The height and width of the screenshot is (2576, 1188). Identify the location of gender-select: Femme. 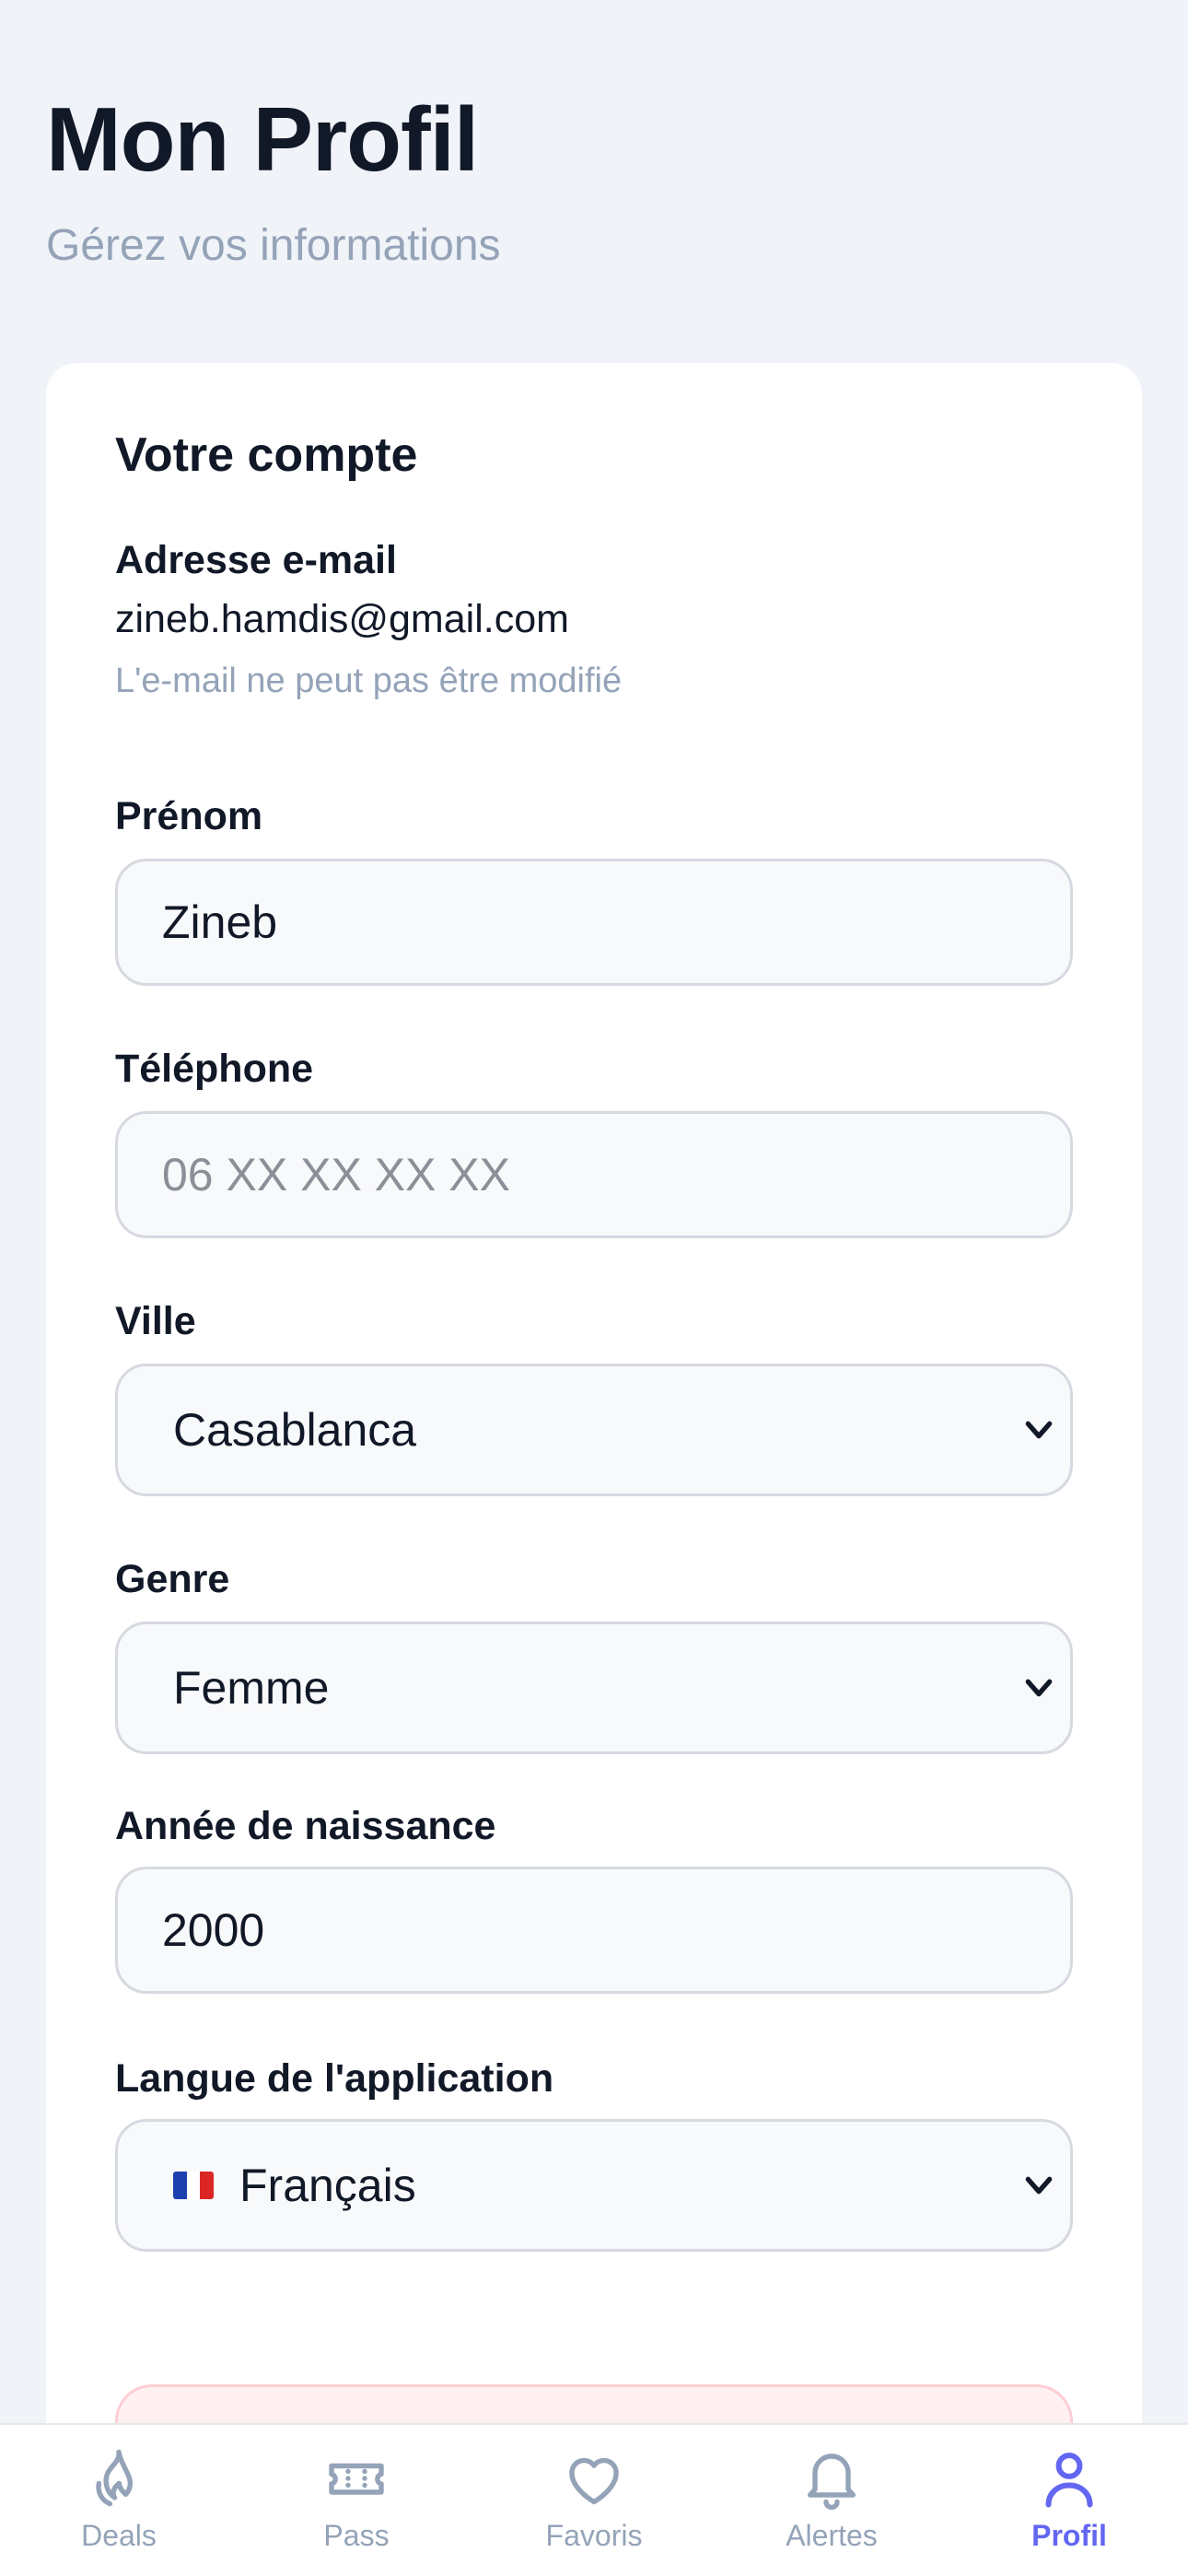
(594, 1688).